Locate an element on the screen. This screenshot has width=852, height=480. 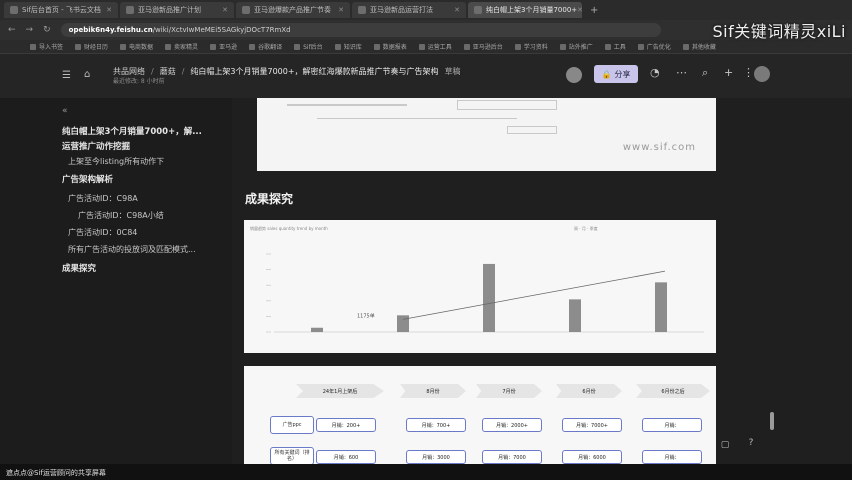
browser-tab: 亚马逊爆款产品推广节奏 ✕ is located at coordinates (293, 10).